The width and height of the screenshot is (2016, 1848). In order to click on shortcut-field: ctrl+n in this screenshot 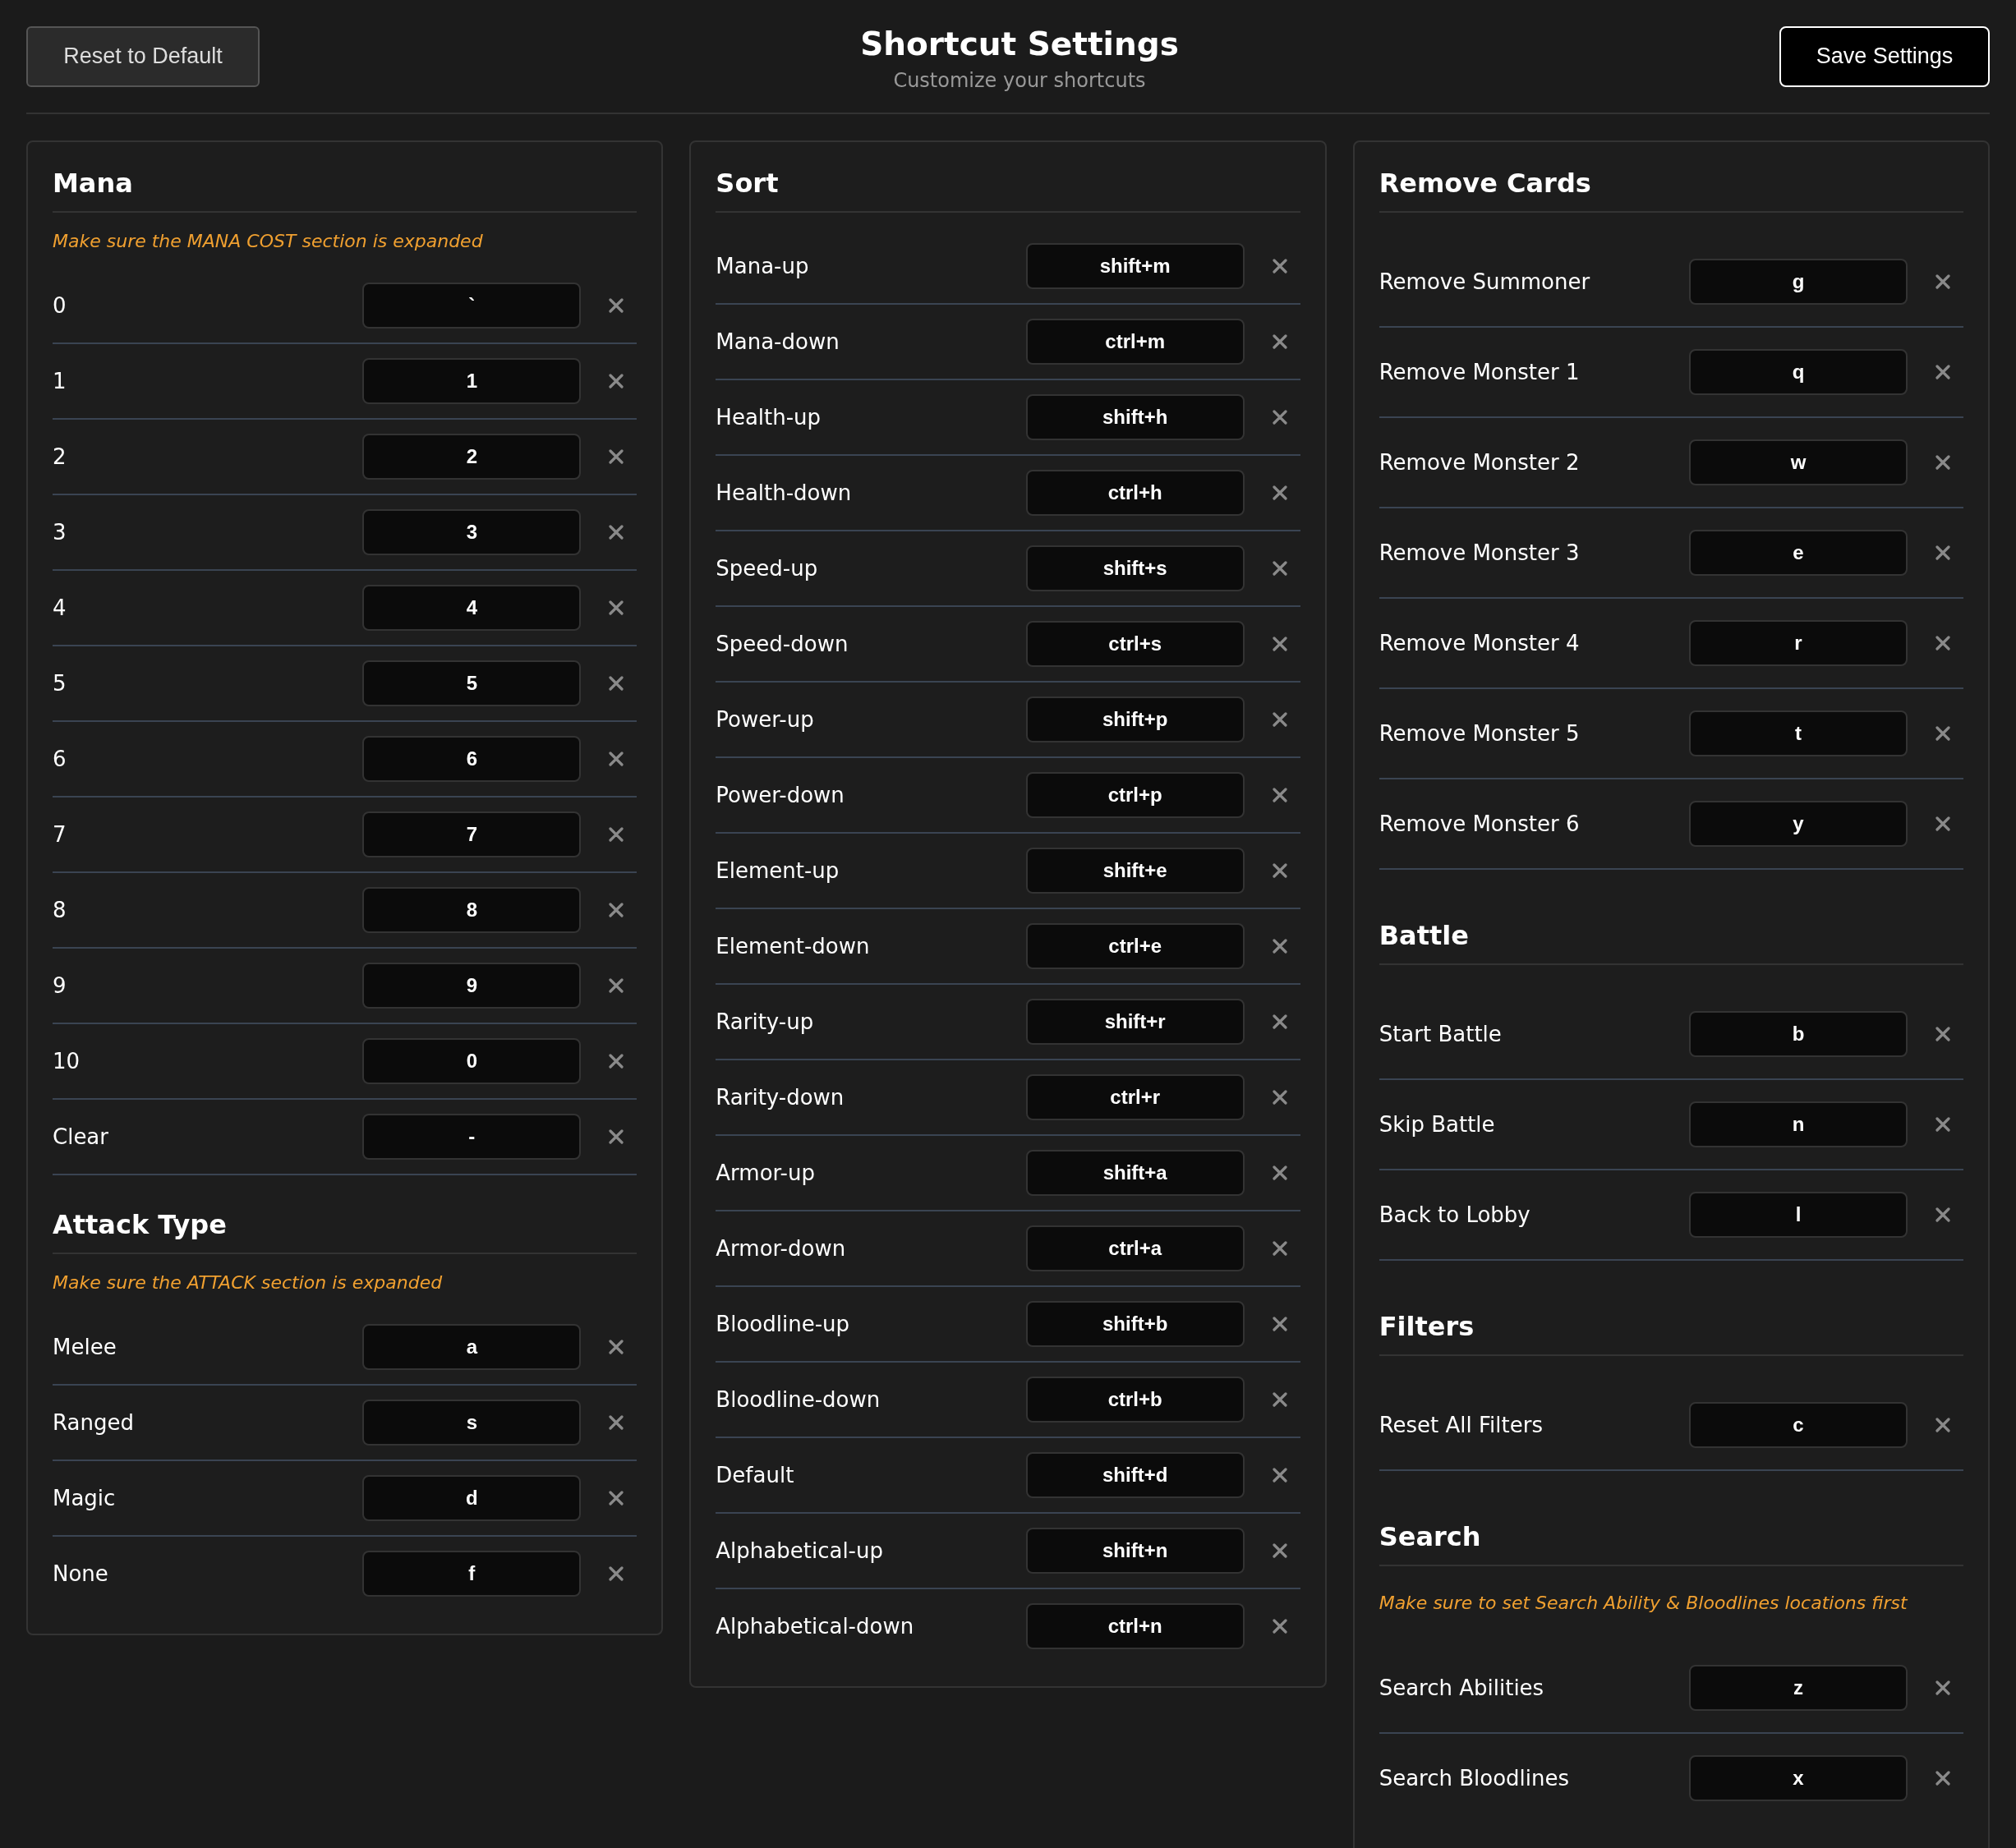, I will do `click(1135, 1626)`.